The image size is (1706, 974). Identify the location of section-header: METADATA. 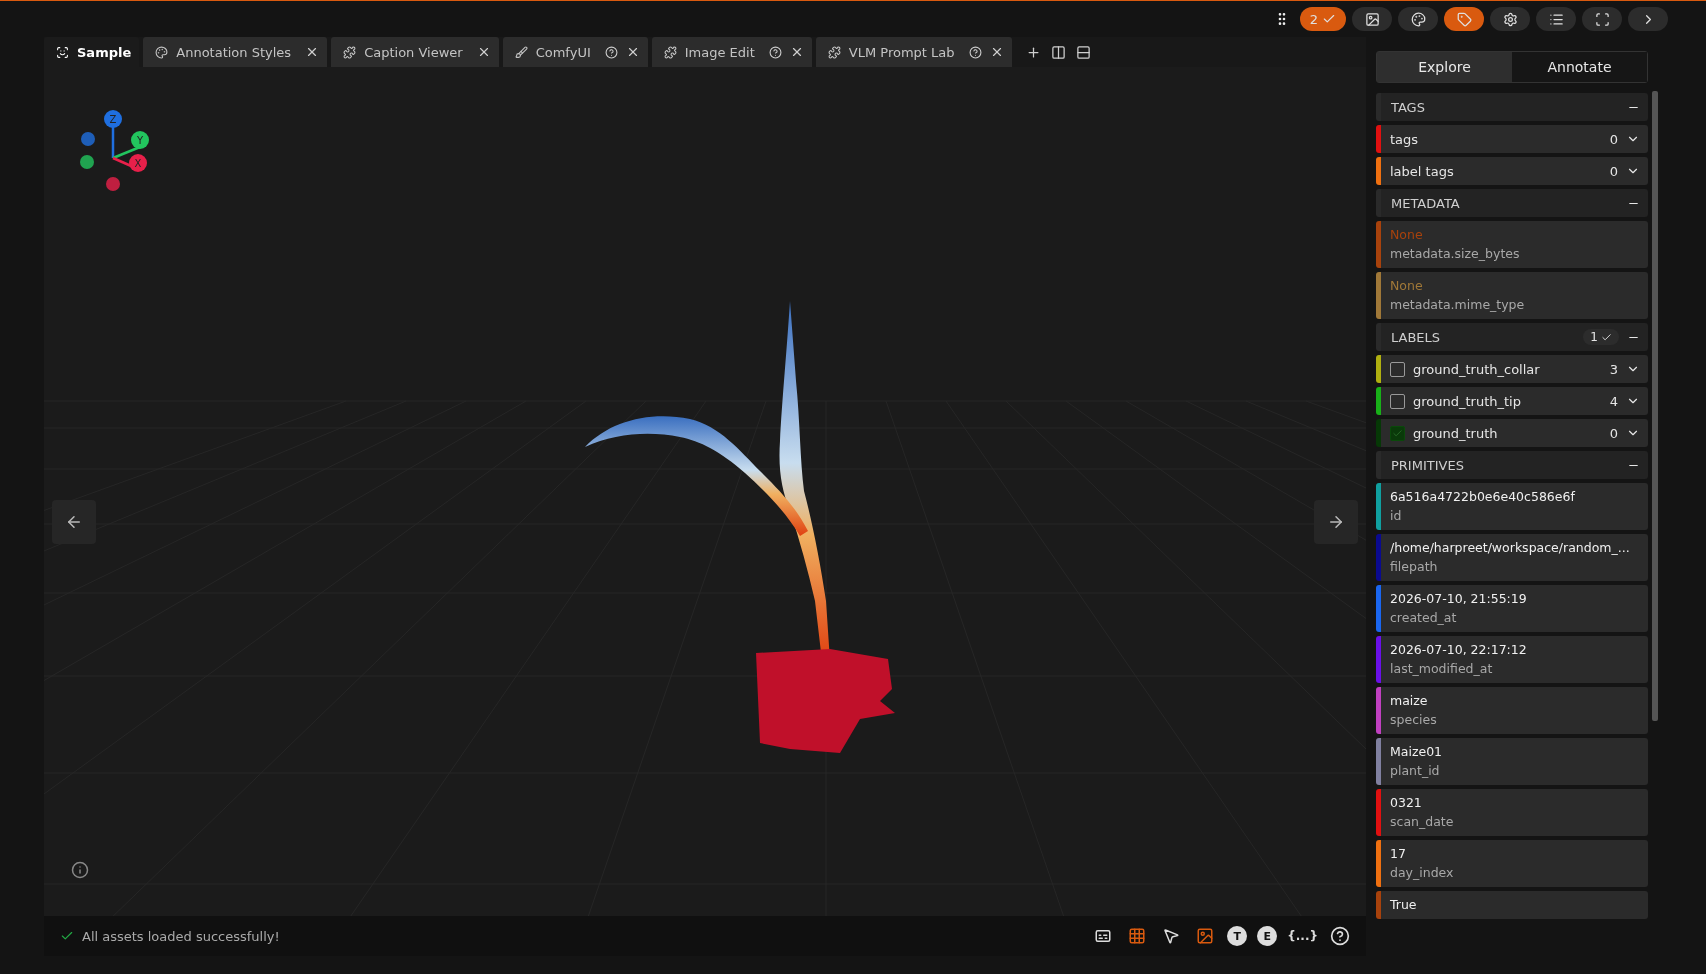
(1512, 203).